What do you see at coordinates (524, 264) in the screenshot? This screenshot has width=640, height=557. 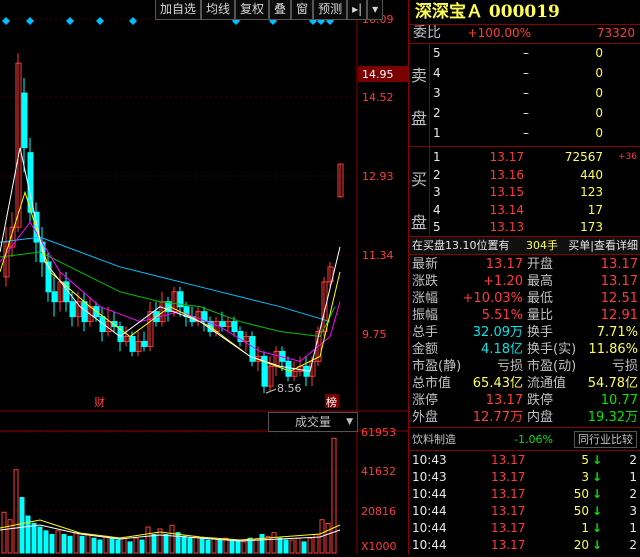 I see `stat-row: 最新 13.17 开盘 13.17` at bounding box center [524, 264].